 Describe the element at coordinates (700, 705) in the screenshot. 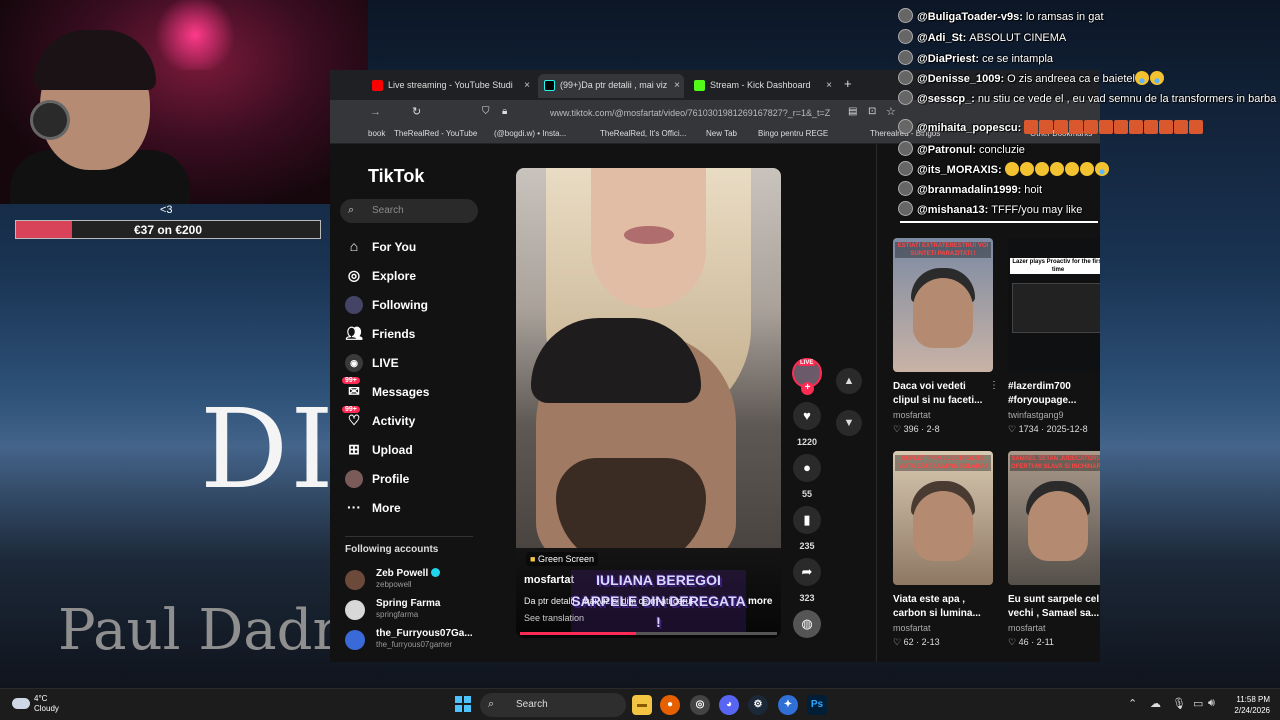

I see `obs-icon: ◎` at that location.